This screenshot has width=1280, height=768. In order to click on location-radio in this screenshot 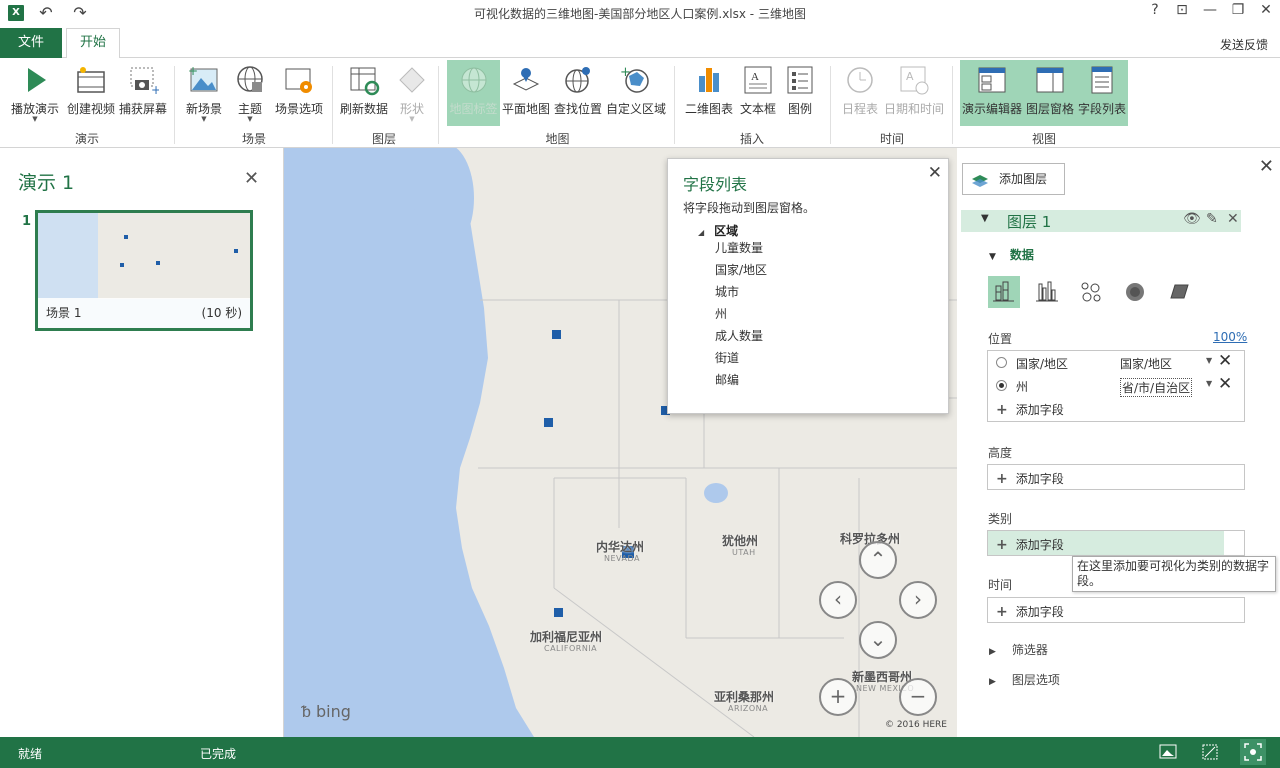, I will do `click(1001, 362)`.